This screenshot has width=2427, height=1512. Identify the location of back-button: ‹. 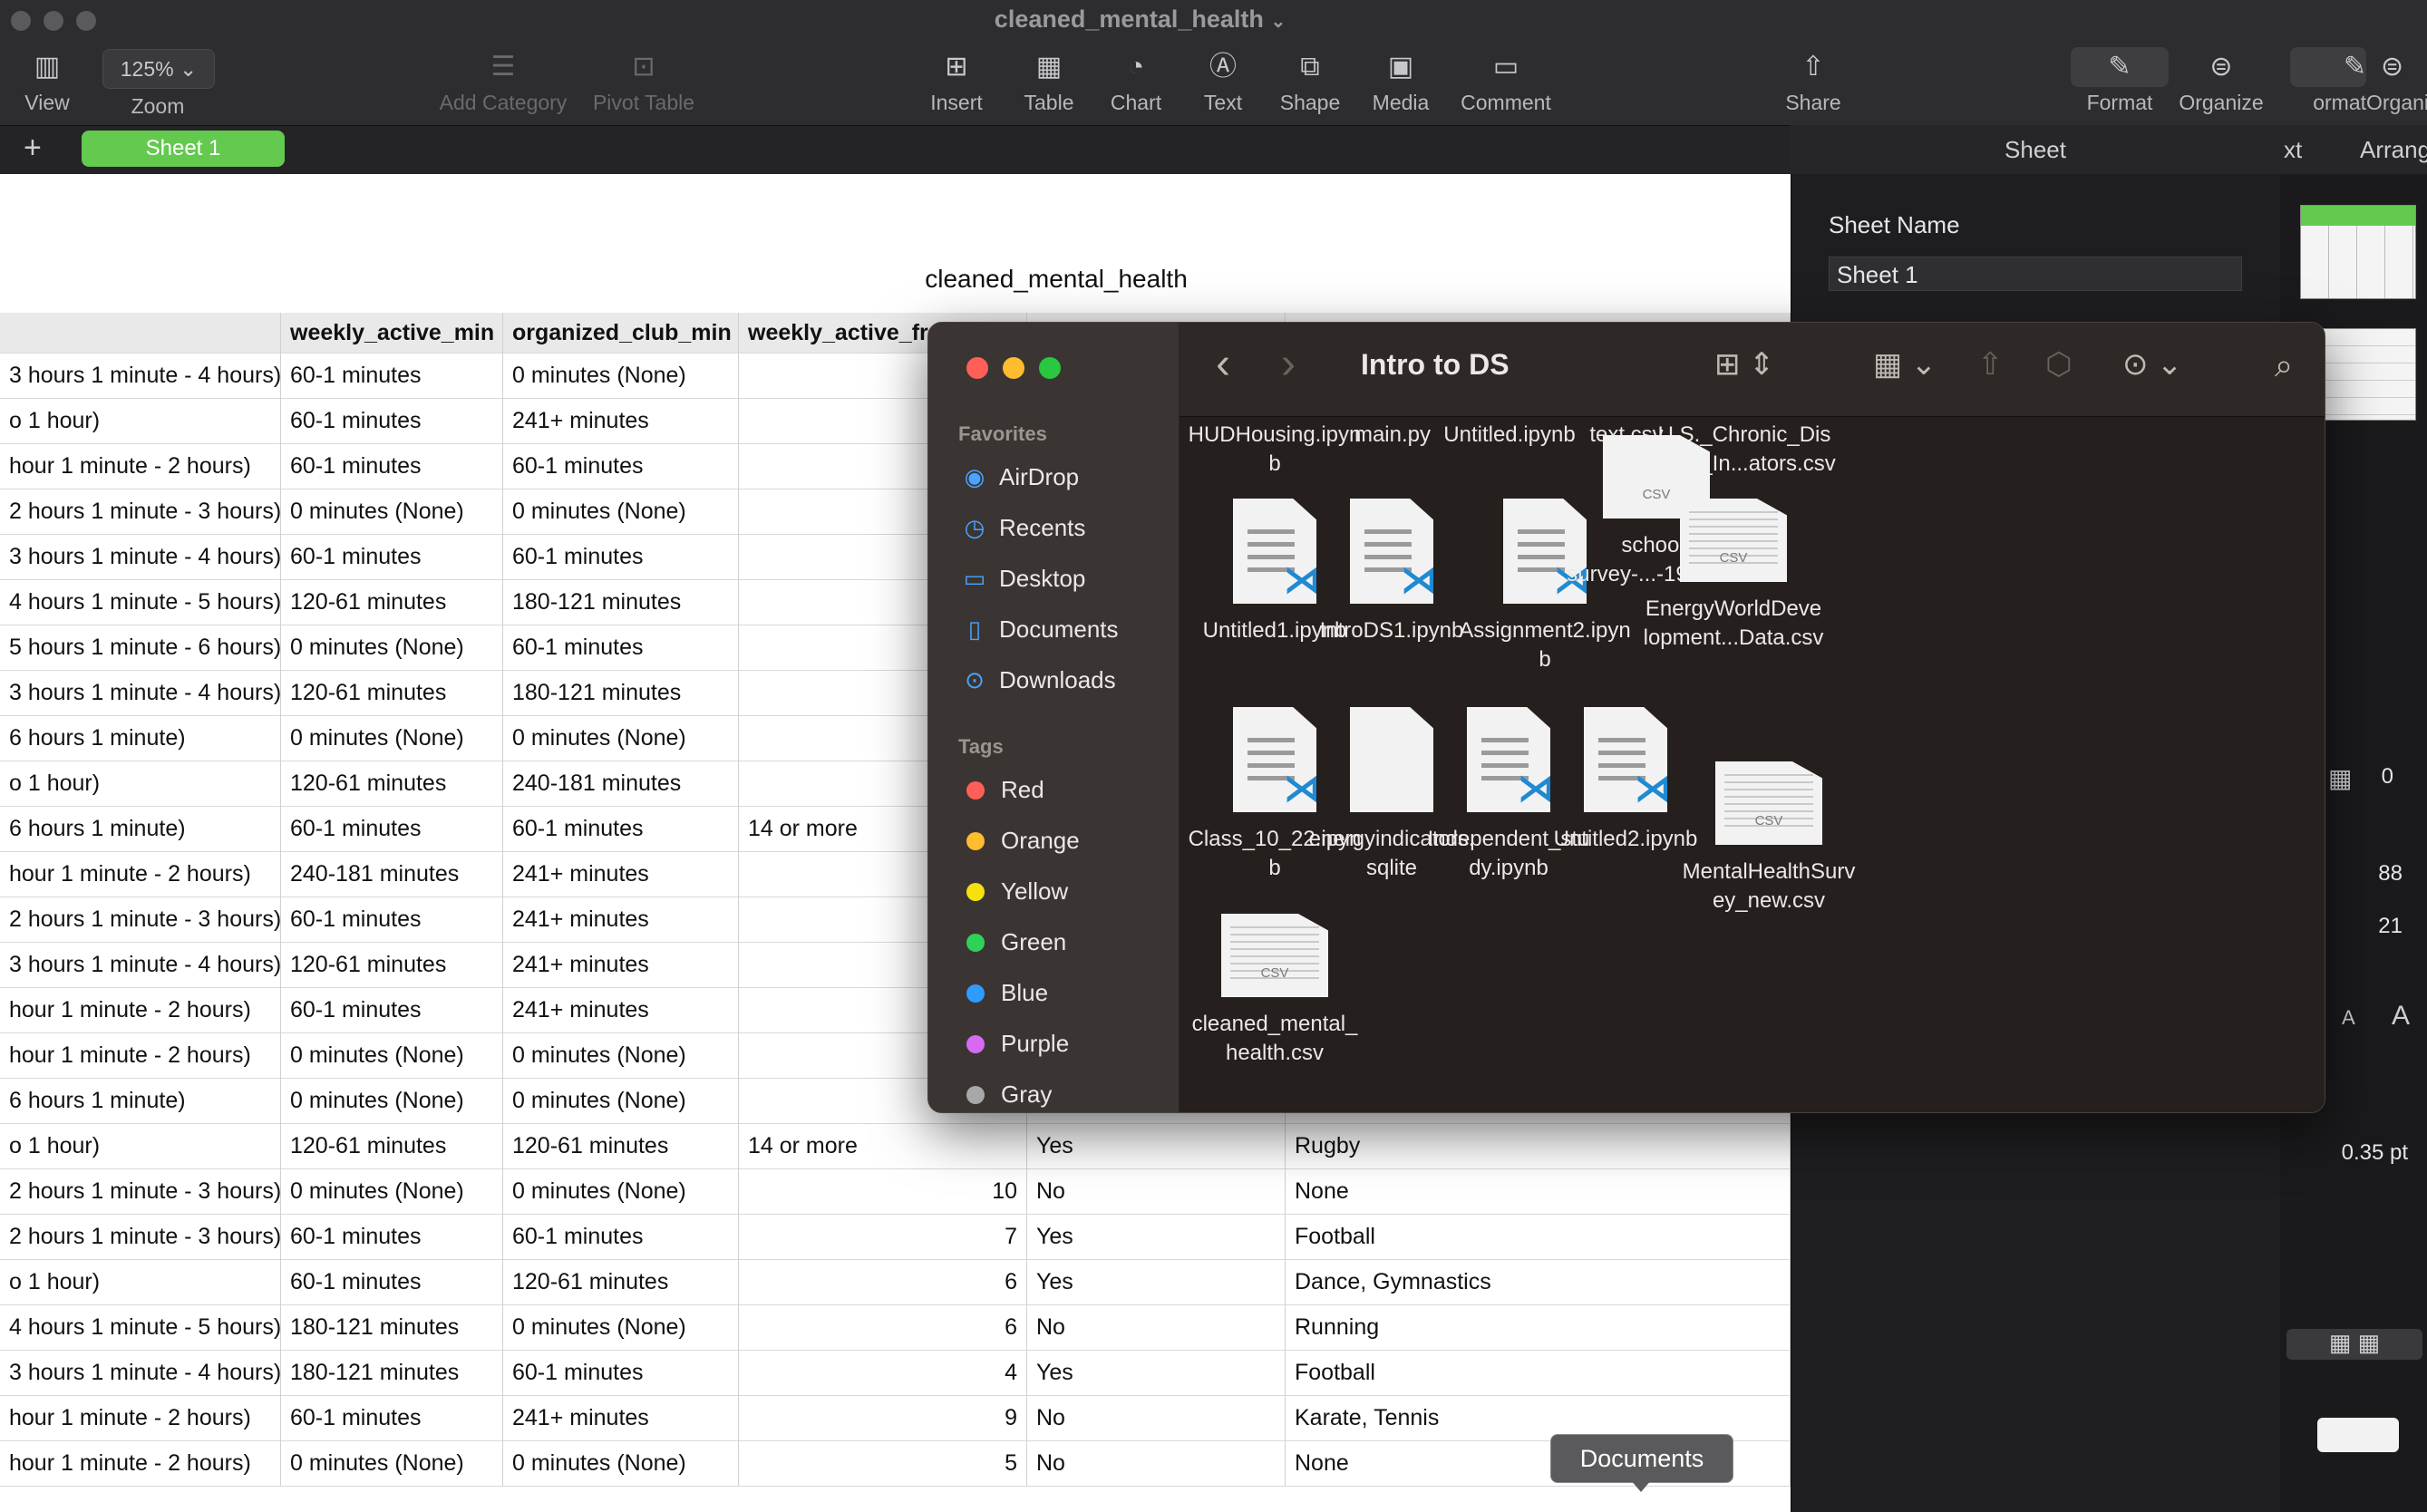
(1223, 364).